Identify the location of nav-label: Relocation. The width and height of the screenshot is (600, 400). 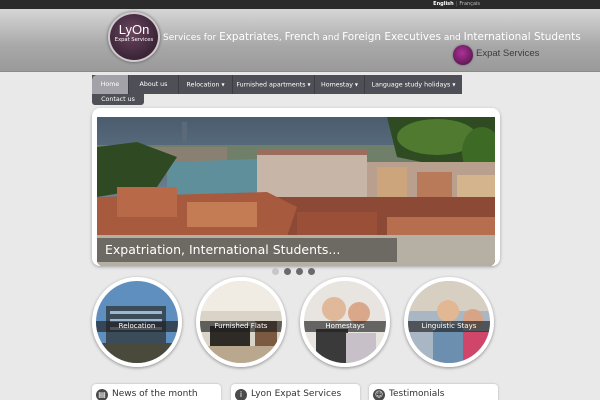
(203, 85).